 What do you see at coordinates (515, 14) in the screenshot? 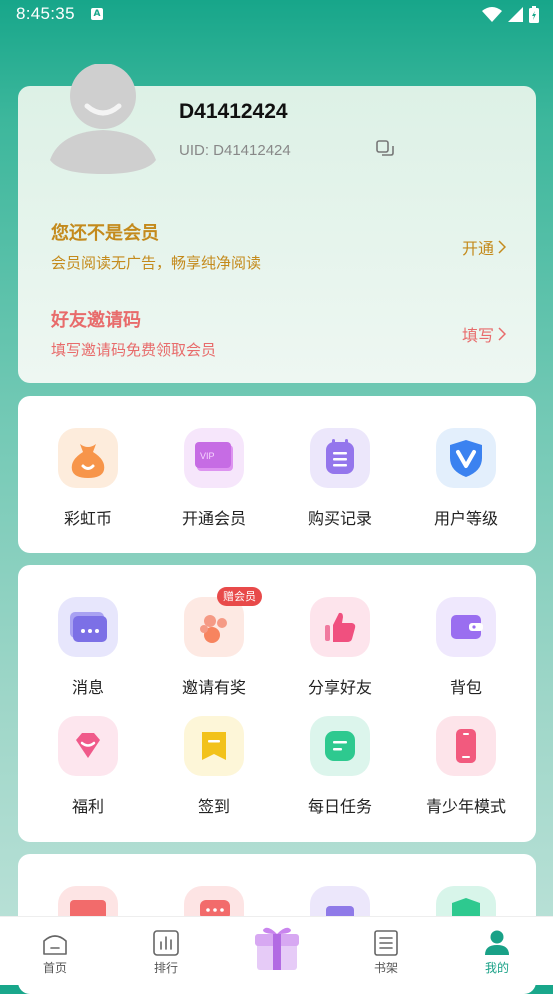
I see `signal-icon` at bounding box center [515, 14].